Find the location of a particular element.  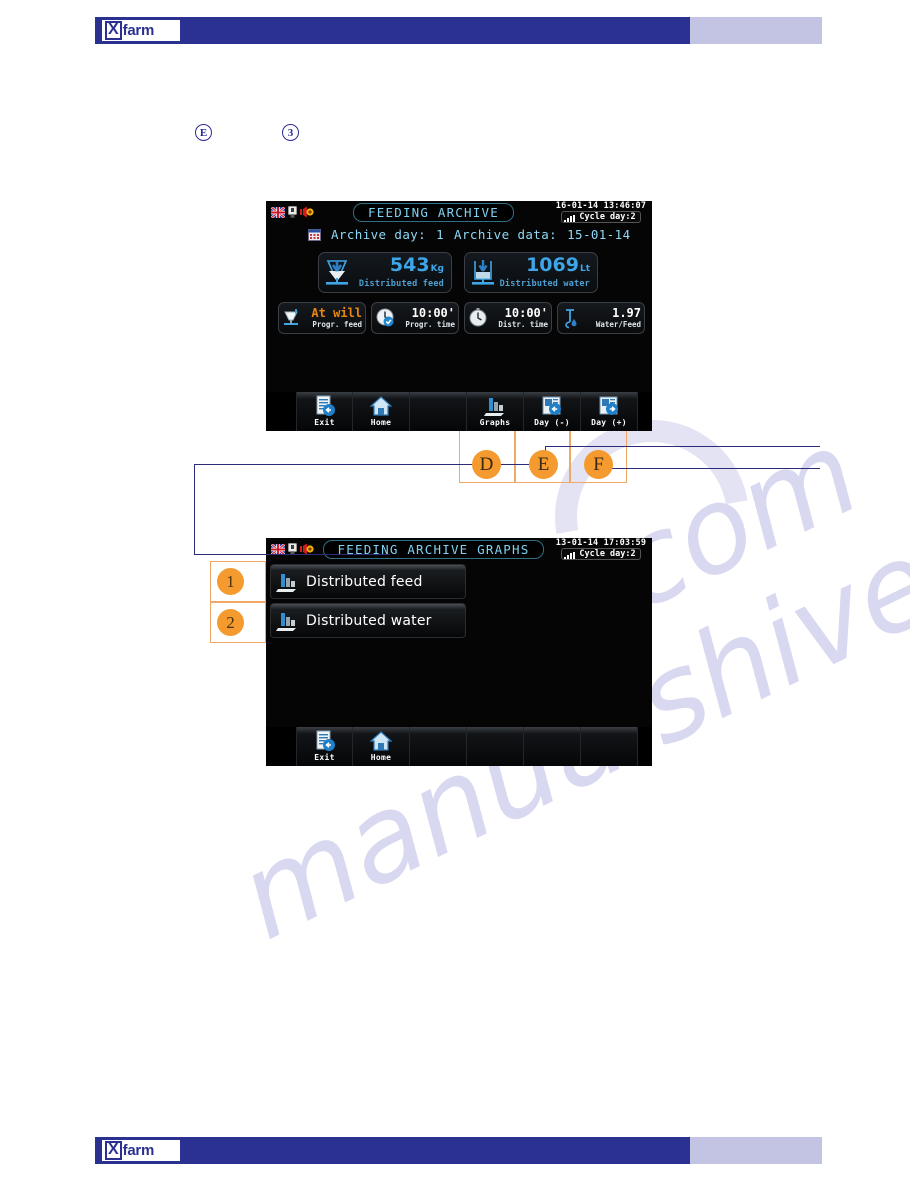

progr-feed-label: Progr. feed is located at coordinates (337, 324).